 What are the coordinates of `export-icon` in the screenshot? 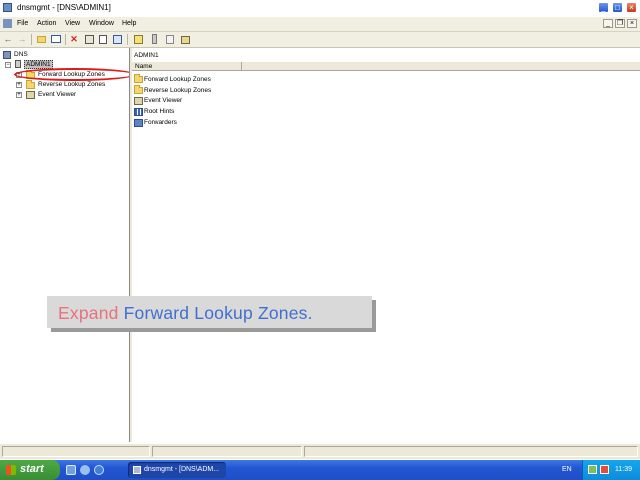 It's located at (117, 39).